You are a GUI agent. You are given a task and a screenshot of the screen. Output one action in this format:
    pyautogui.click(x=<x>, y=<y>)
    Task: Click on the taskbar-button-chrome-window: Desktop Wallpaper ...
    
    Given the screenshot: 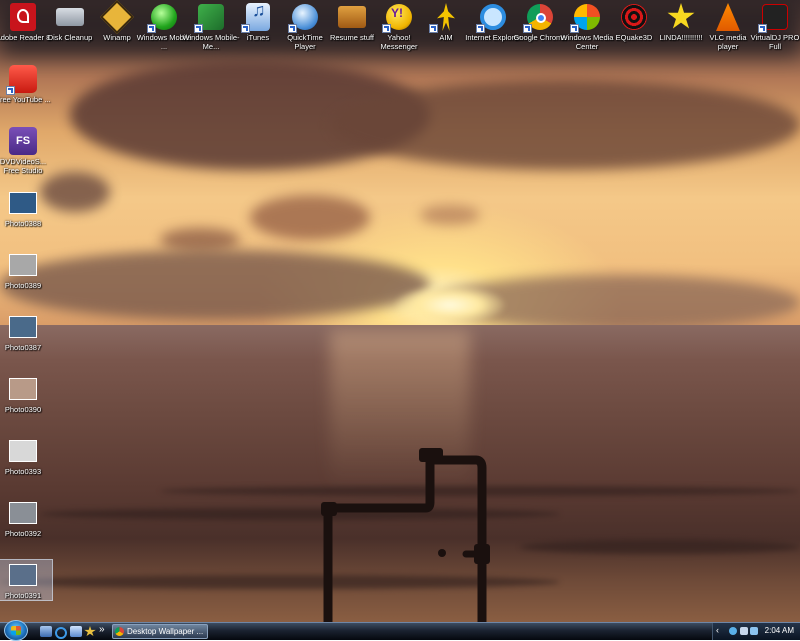 What is the action you would take?
    pyautogui.click(x=160, y=631)
    